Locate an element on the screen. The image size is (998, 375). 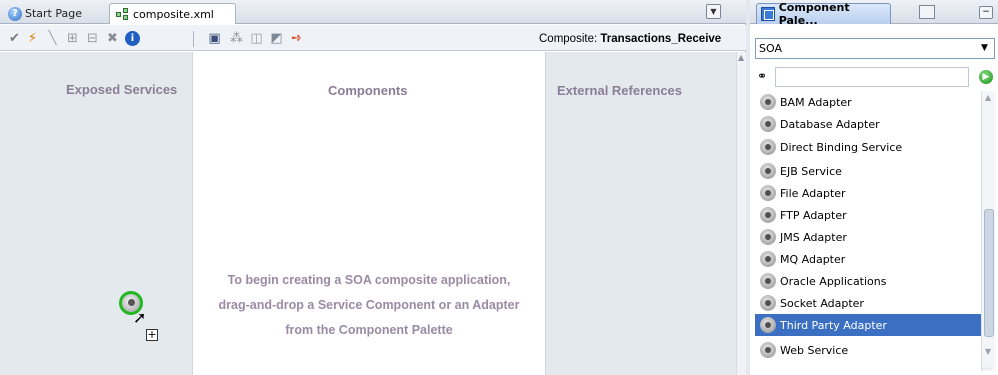
mouse-pointer-icon: ➚ is located at coordinates (140, 317).